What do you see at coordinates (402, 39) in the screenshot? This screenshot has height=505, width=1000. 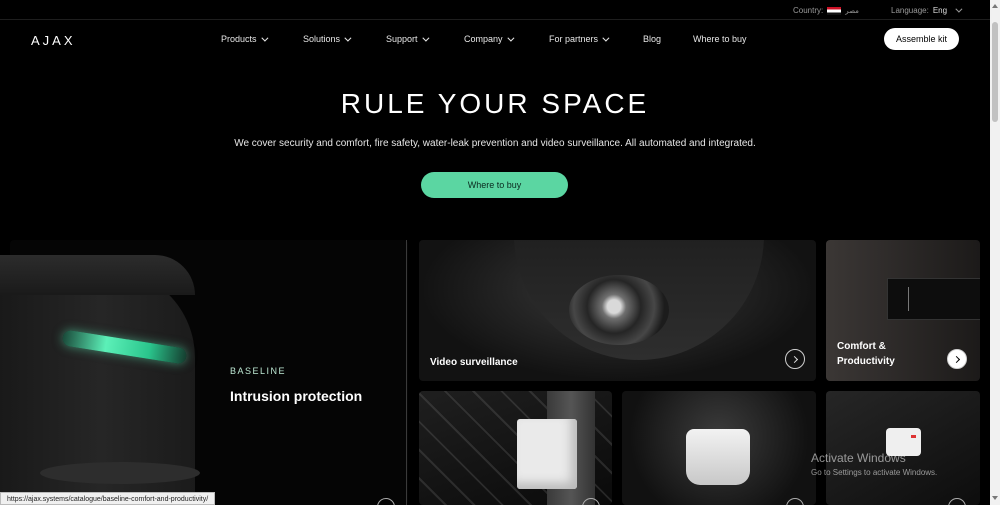 I see `nav-item-label: Support` at bounding box center [402, 39].